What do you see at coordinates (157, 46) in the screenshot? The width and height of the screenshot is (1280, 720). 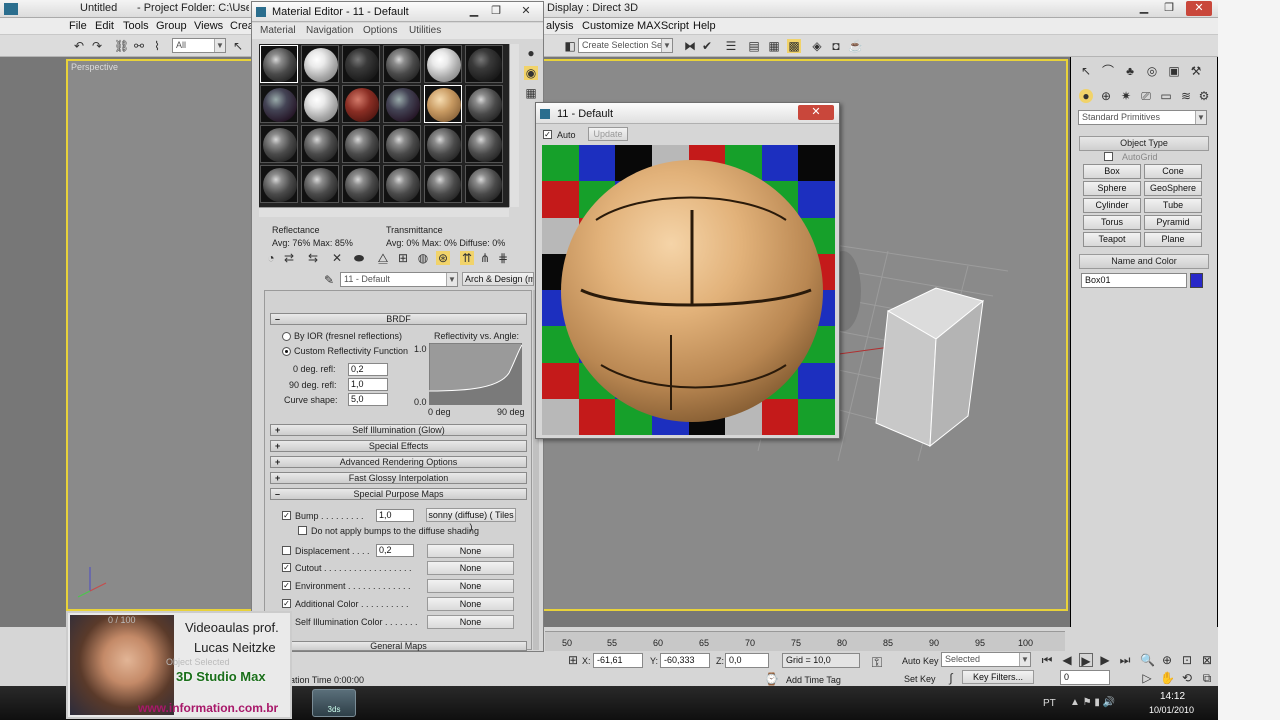 I see `bind-space-warp-icon: ⌇` at bounding box center [157, 46].